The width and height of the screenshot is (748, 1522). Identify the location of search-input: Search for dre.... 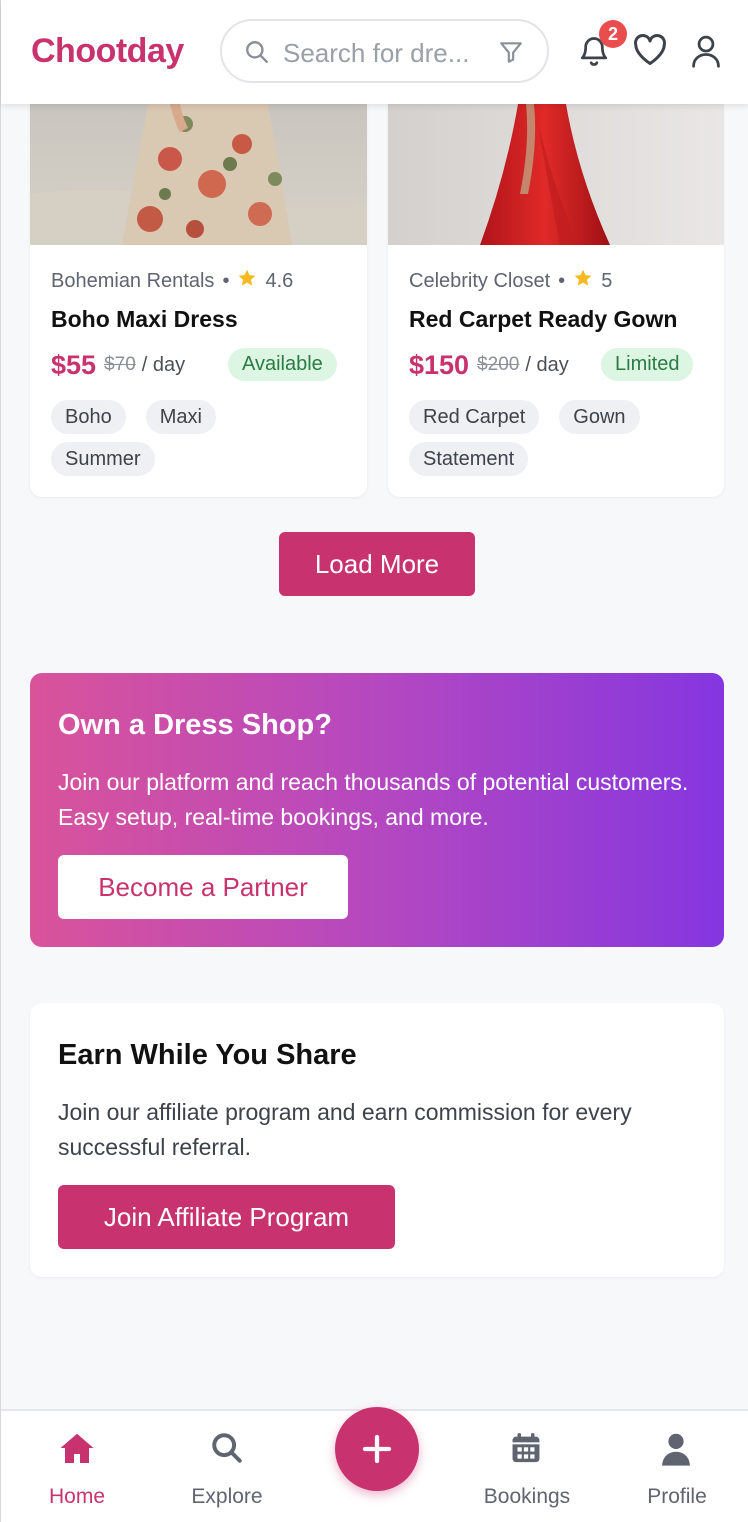
(376, 53).